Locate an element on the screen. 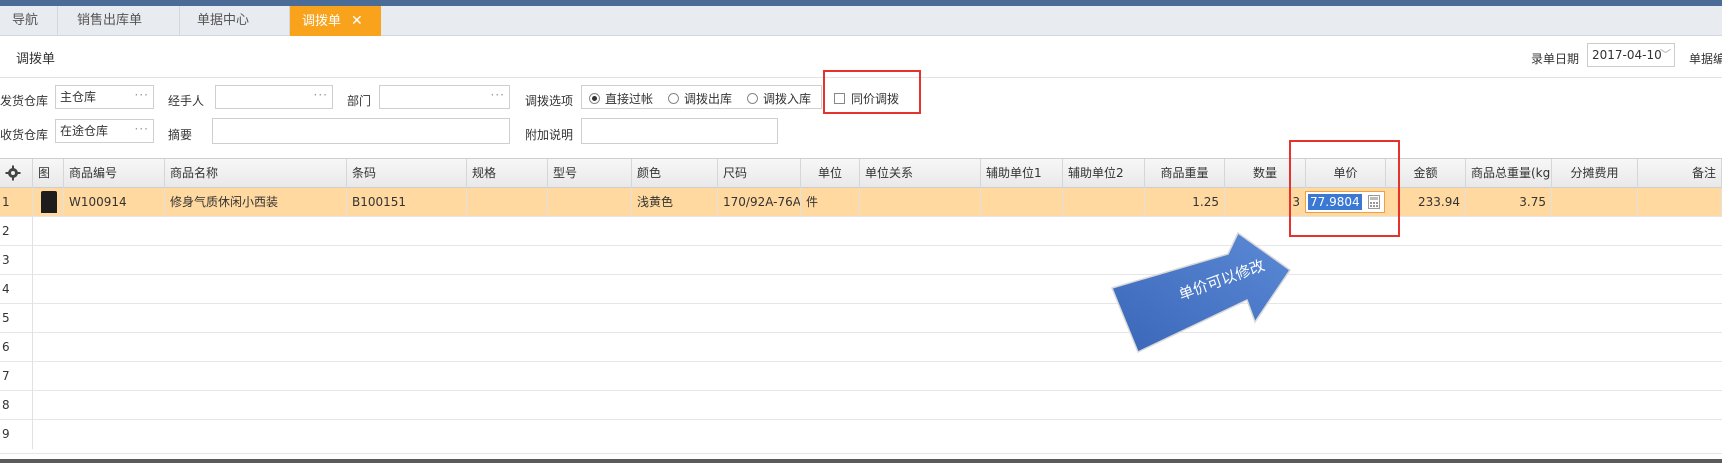 This screenshot has height=463, width=1722. tab-navigation: 导航 is located at coordinates (29, 21).